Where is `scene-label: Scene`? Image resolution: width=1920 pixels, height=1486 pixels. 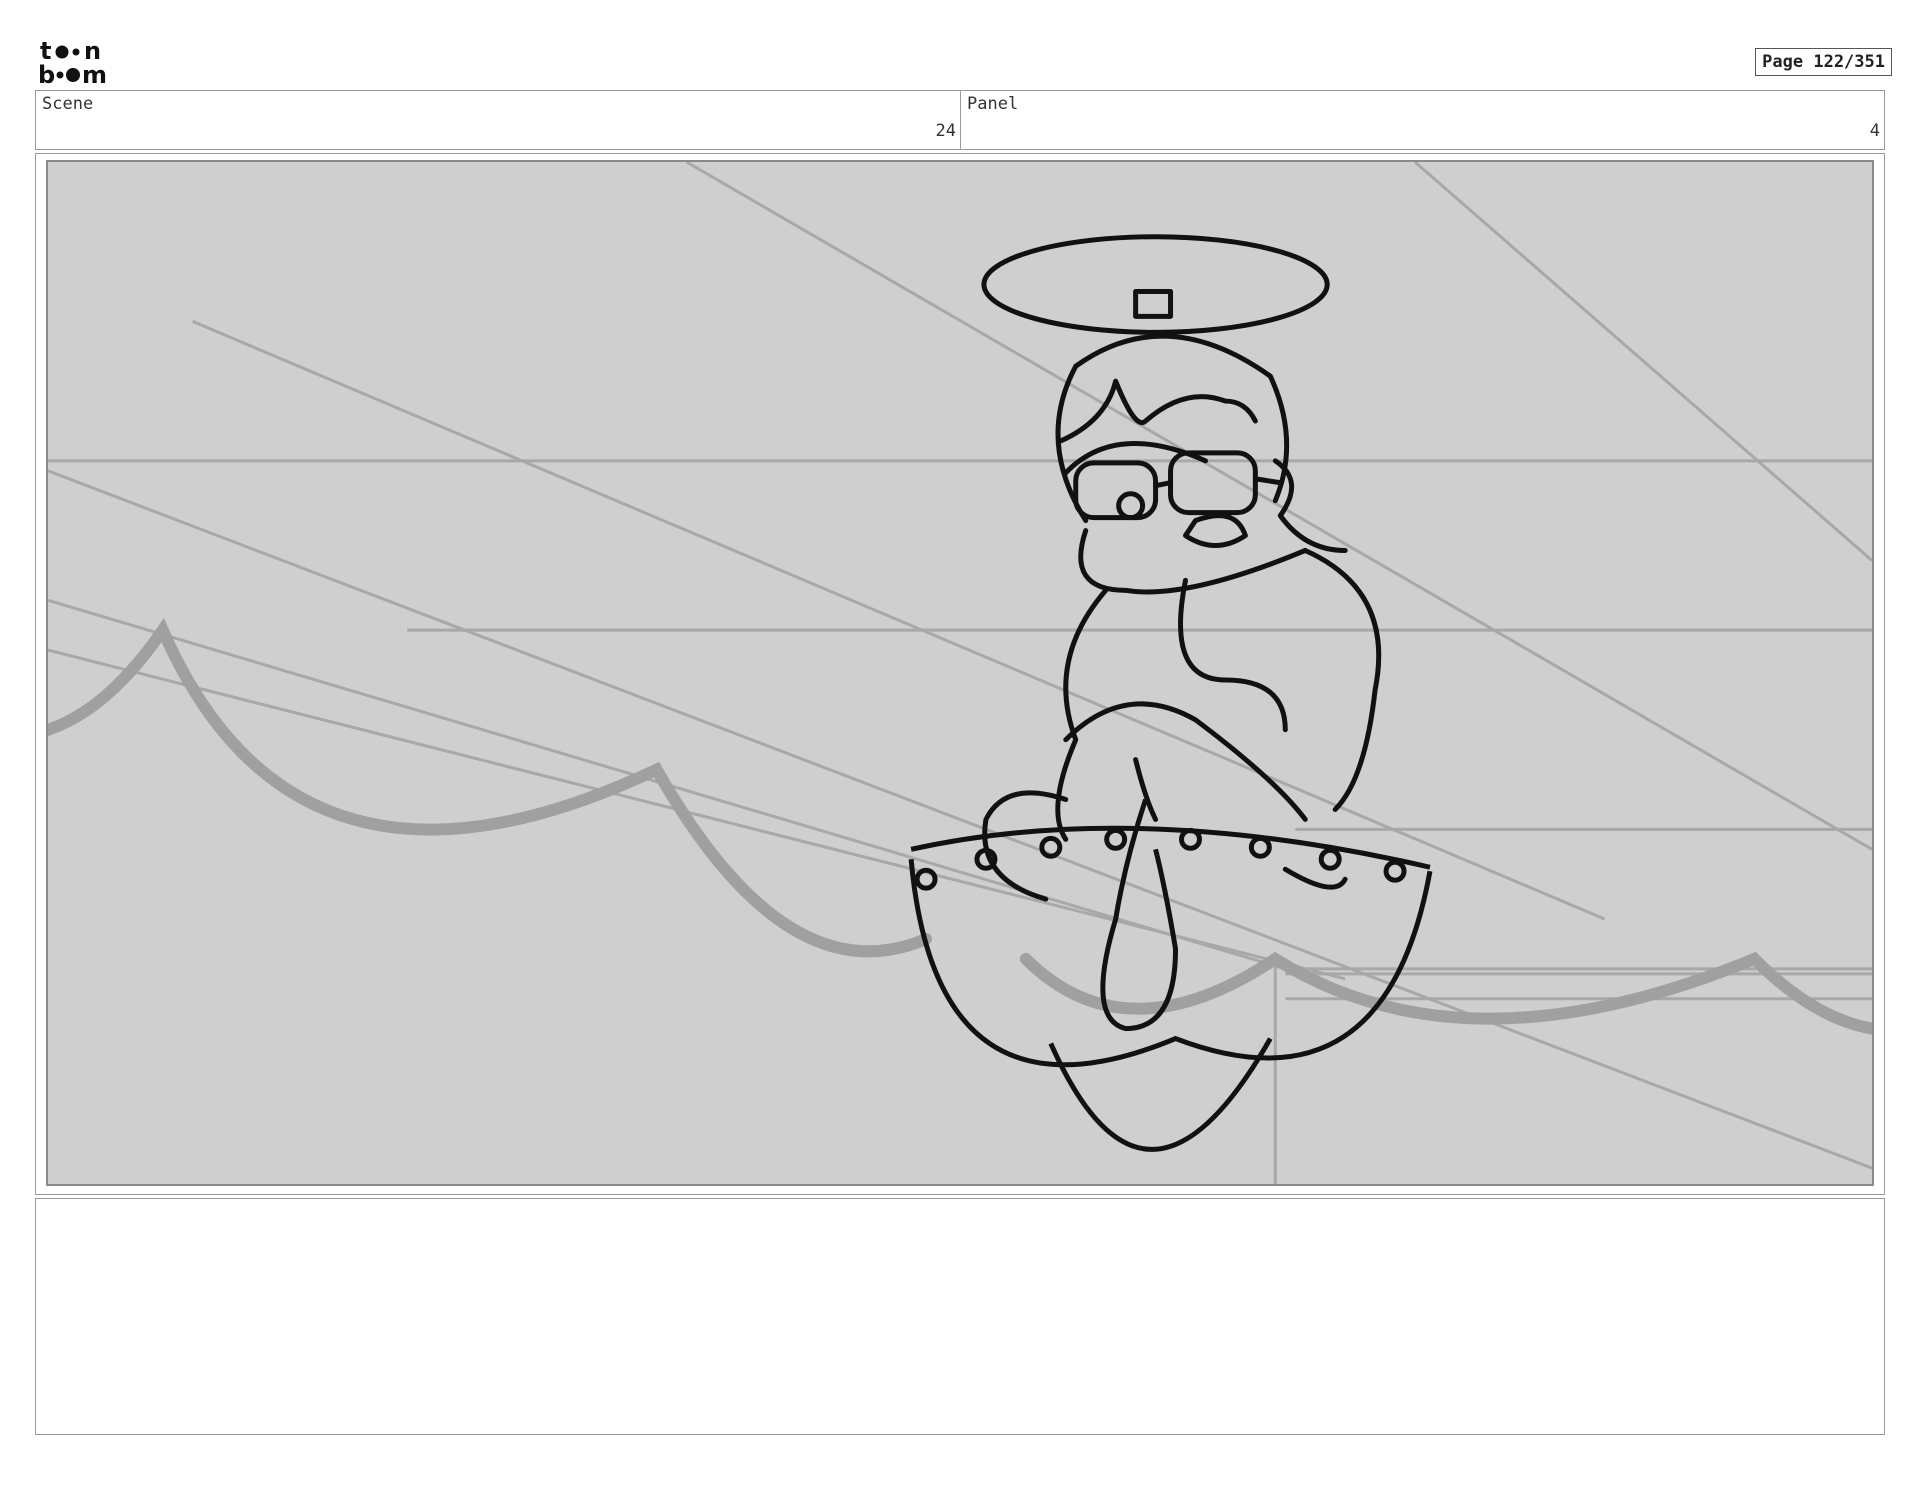 scene-label: Scene is located at coordinates (68, 104).